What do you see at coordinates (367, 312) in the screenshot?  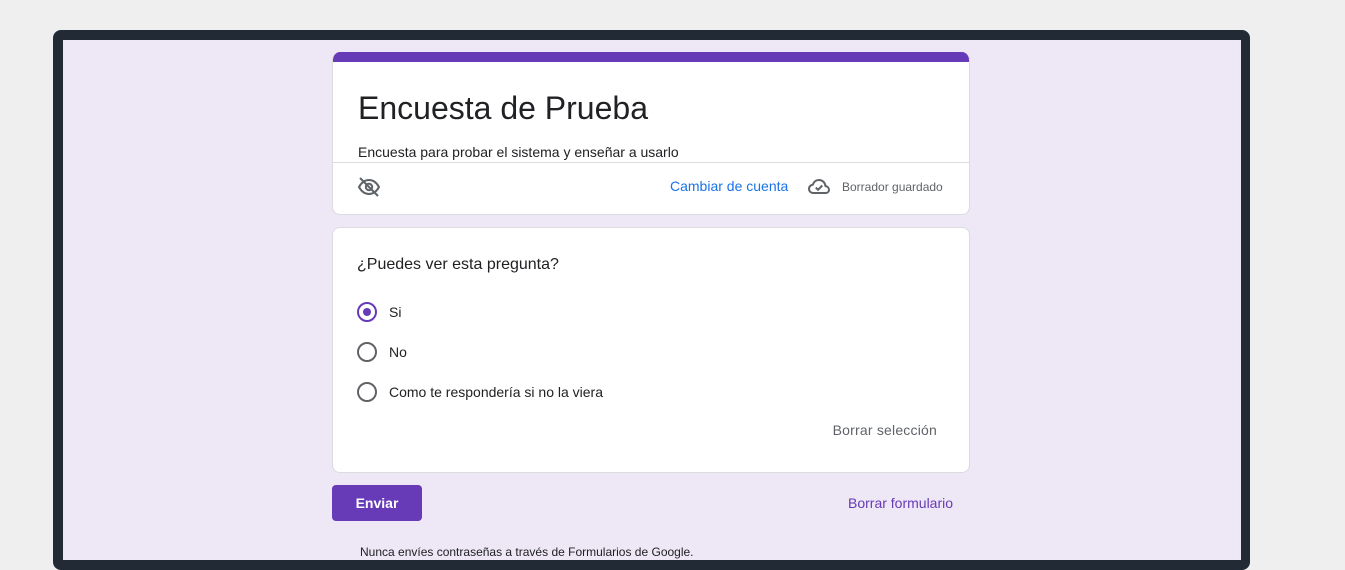 I see `radio-button-checked` at bounding box center [367, 312].